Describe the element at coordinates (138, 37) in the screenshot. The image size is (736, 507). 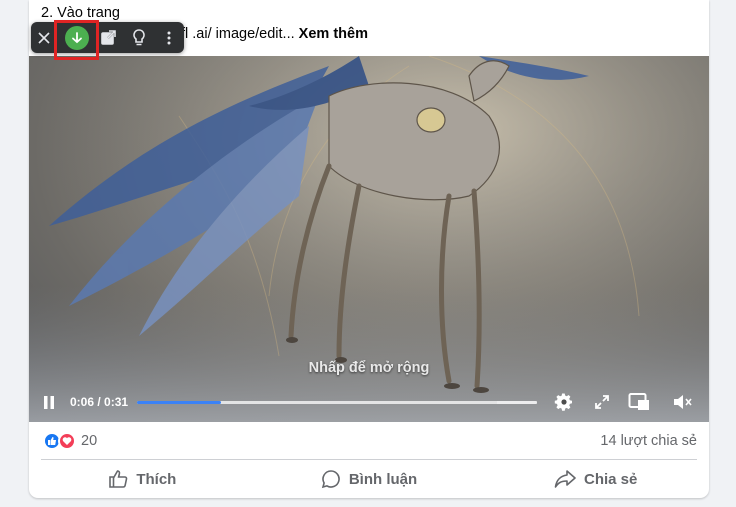
I see `lightbulb-icon` at that location.